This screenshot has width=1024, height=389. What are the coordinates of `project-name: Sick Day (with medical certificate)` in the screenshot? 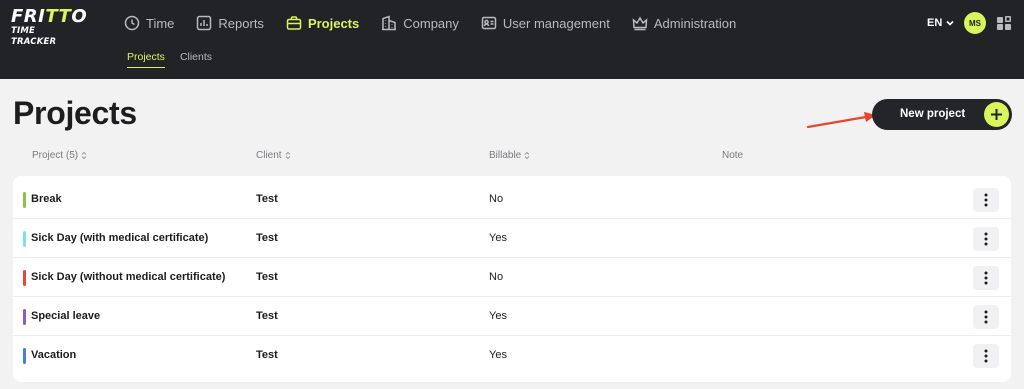 It's located at (120, 238).